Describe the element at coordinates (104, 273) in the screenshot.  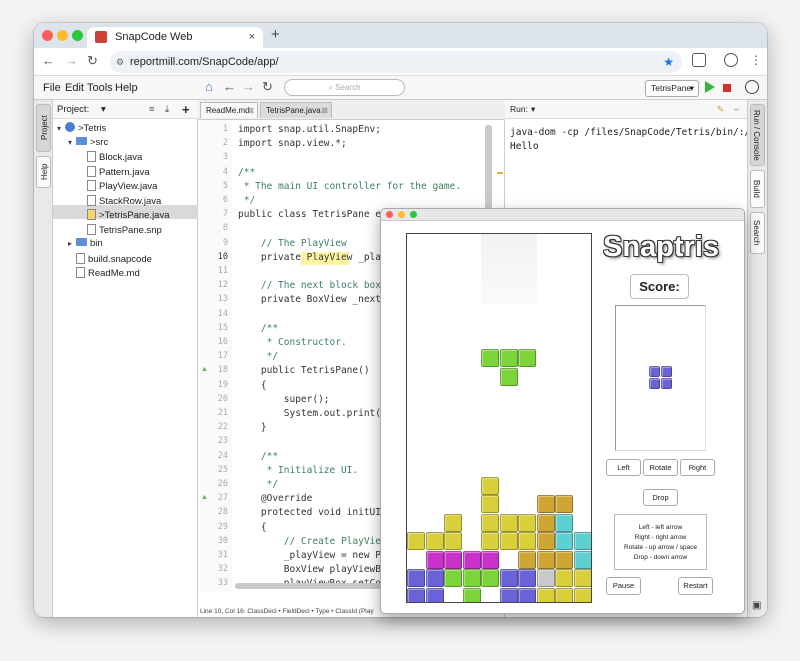
I see `tree-item: ReadMe.md` at that location.